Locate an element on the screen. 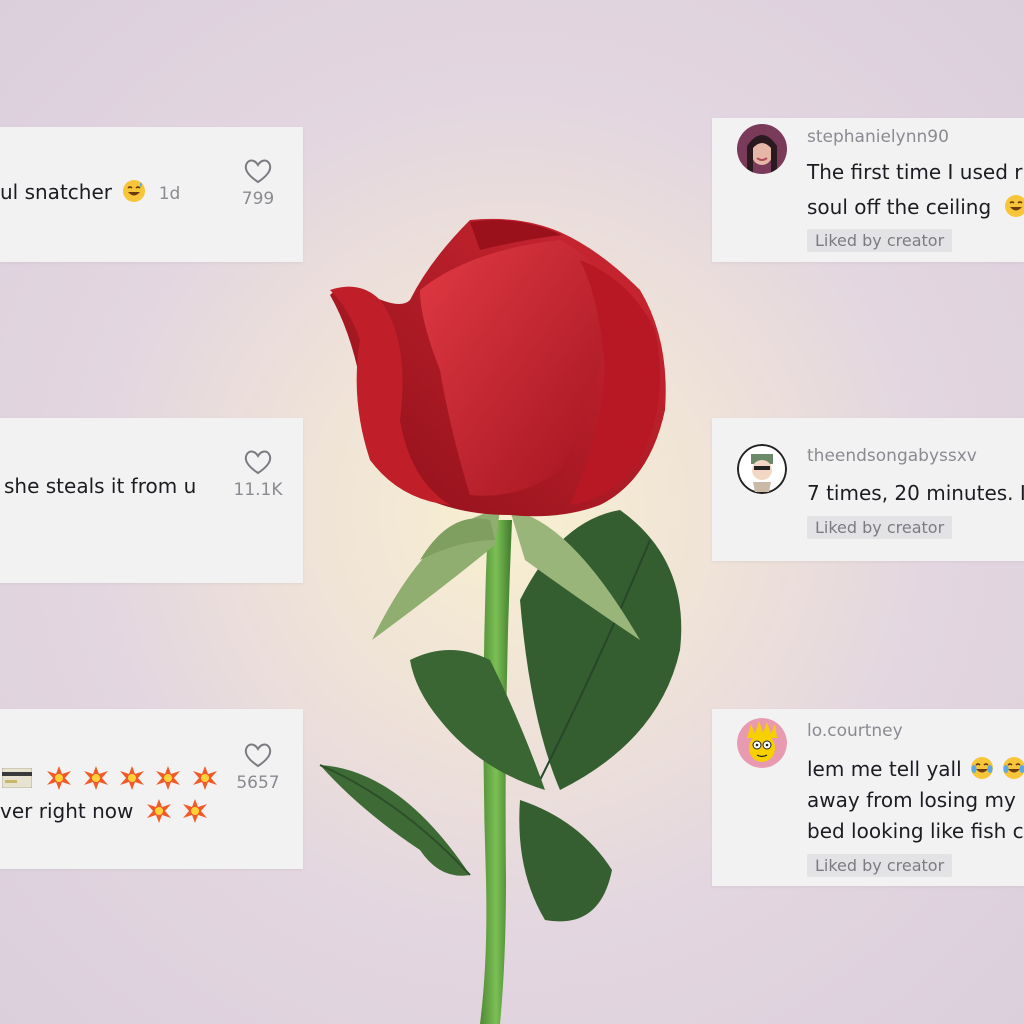  like-count: 799 is located at coordinates (258, 199).